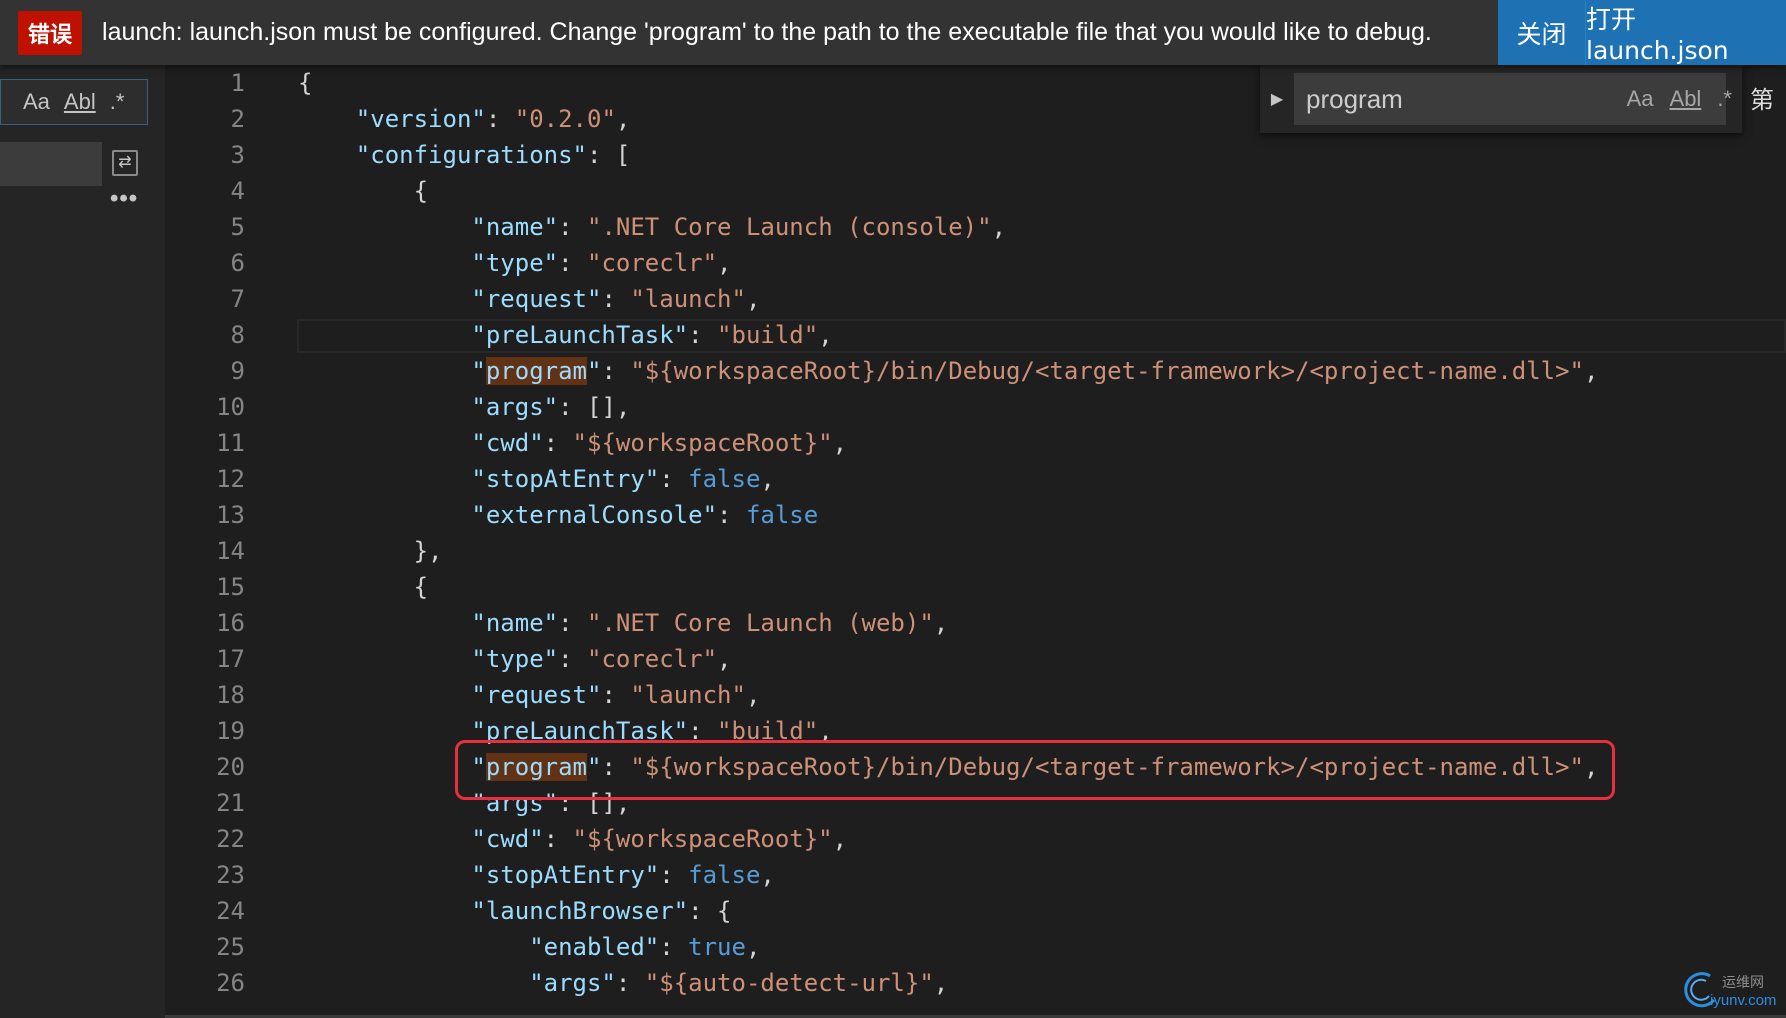  What do you see at coordinates (594, 515) in the screenshot?
I see `code-token: "externalConsole"` at bounding box center [594, 515].